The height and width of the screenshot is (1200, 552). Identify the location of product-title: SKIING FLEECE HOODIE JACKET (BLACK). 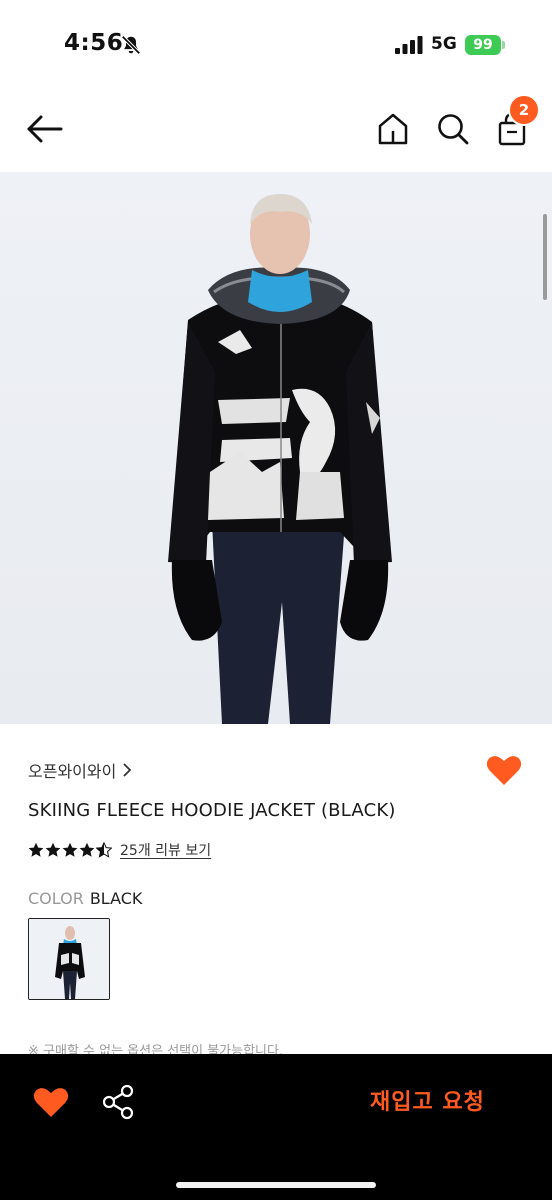
(212, 810).